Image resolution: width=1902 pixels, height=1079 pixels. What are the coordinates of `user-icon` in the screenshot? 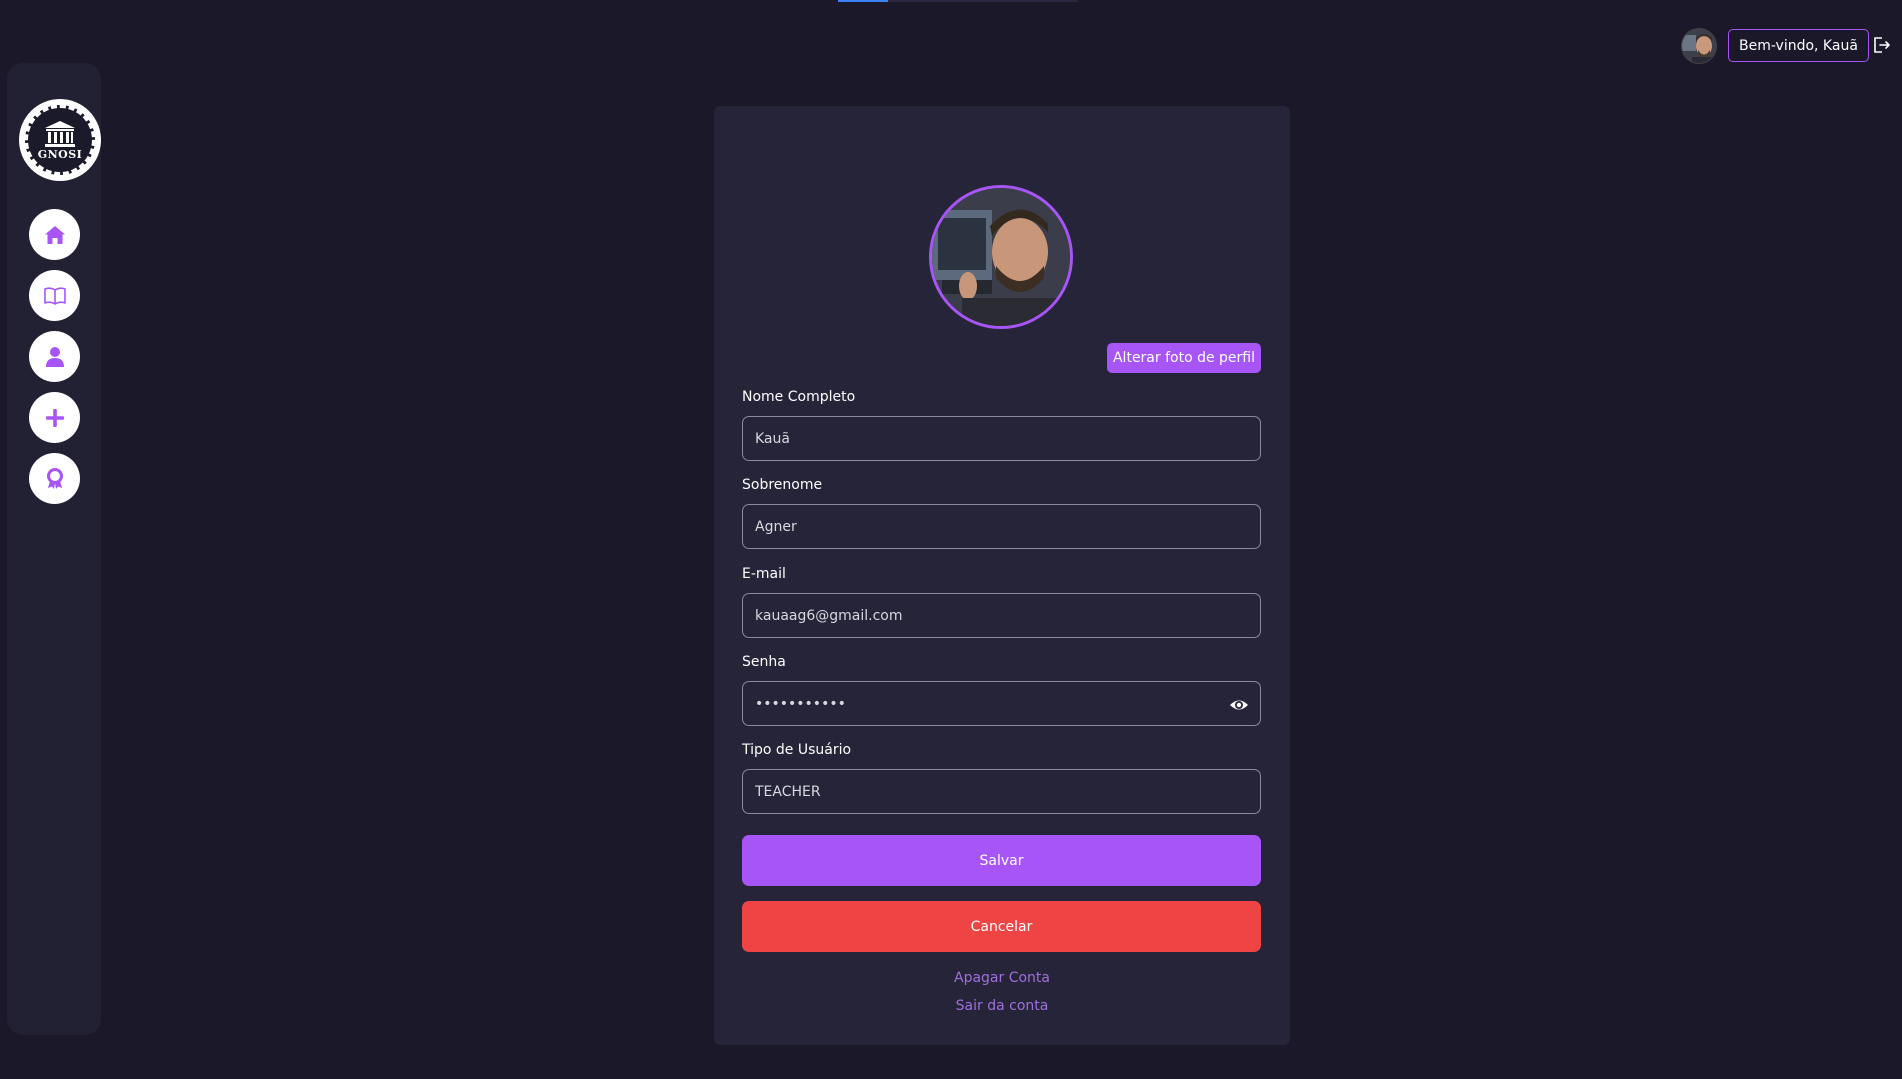 It's located at (54, 356).